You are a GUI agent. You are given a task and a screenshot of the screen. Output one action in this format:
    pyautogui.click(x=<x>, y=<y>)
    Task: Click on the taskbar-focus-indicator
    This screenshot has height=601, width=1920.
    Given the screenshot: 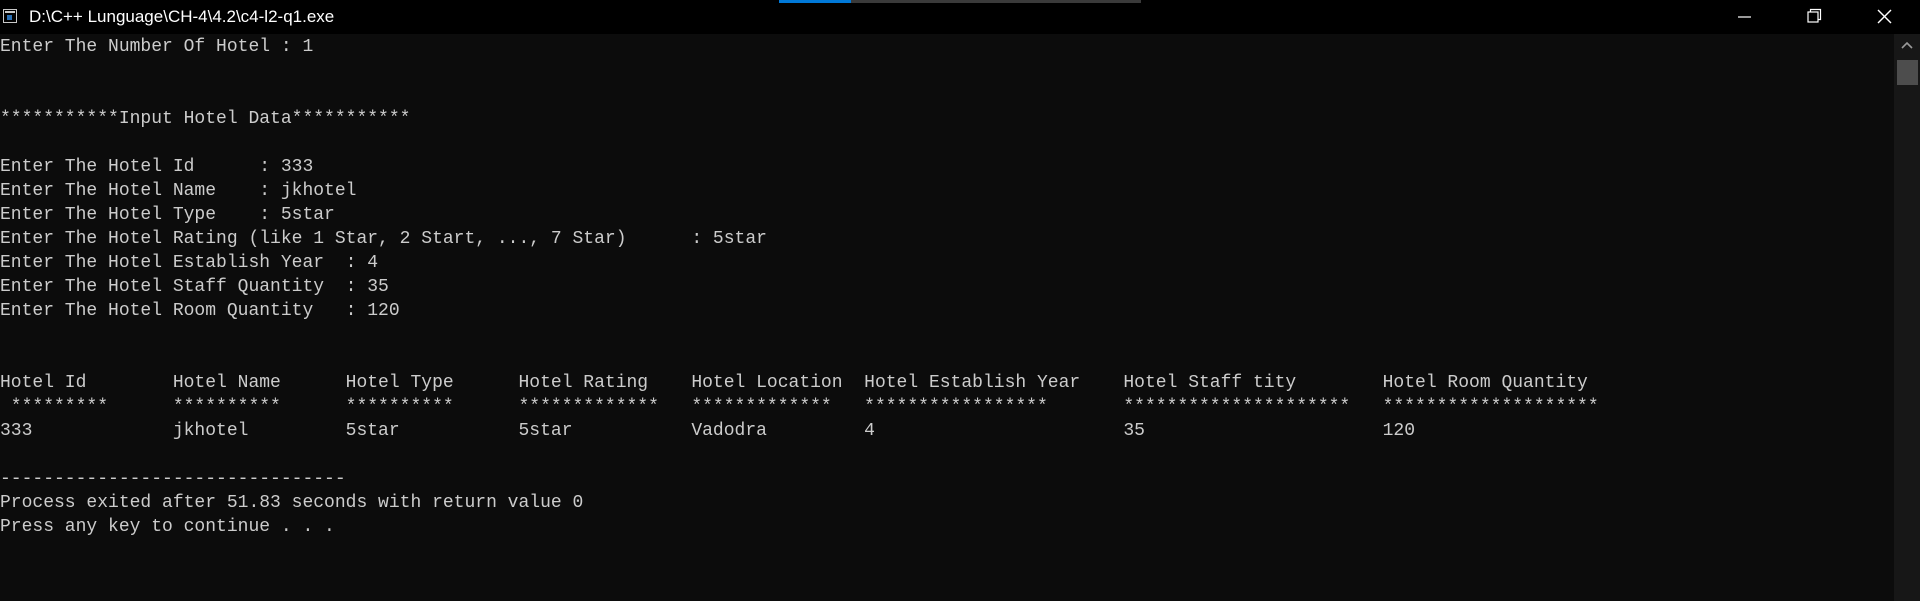 What is the action you would take?
    pyautogui.click(x=815, y=1)
    